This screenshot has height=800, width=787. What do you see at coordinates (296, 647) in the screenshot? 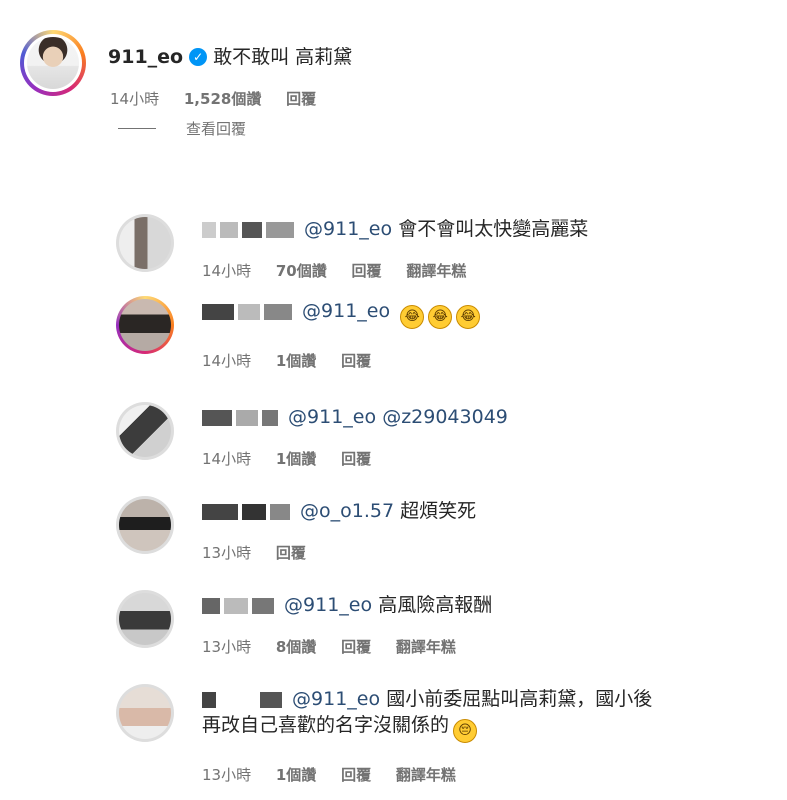
I see `reply-like-count: 8個讚` at bounding box center [296, 647].